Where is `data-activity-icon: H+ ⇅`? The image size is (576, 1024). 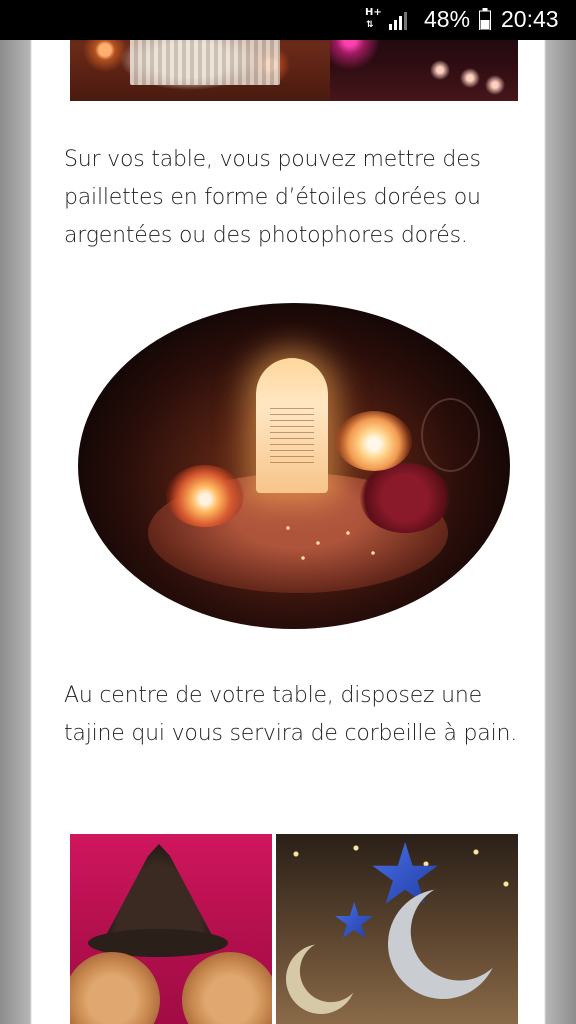
data-activity-icon: H+ ⇅ is located at coordinates (373, 18).